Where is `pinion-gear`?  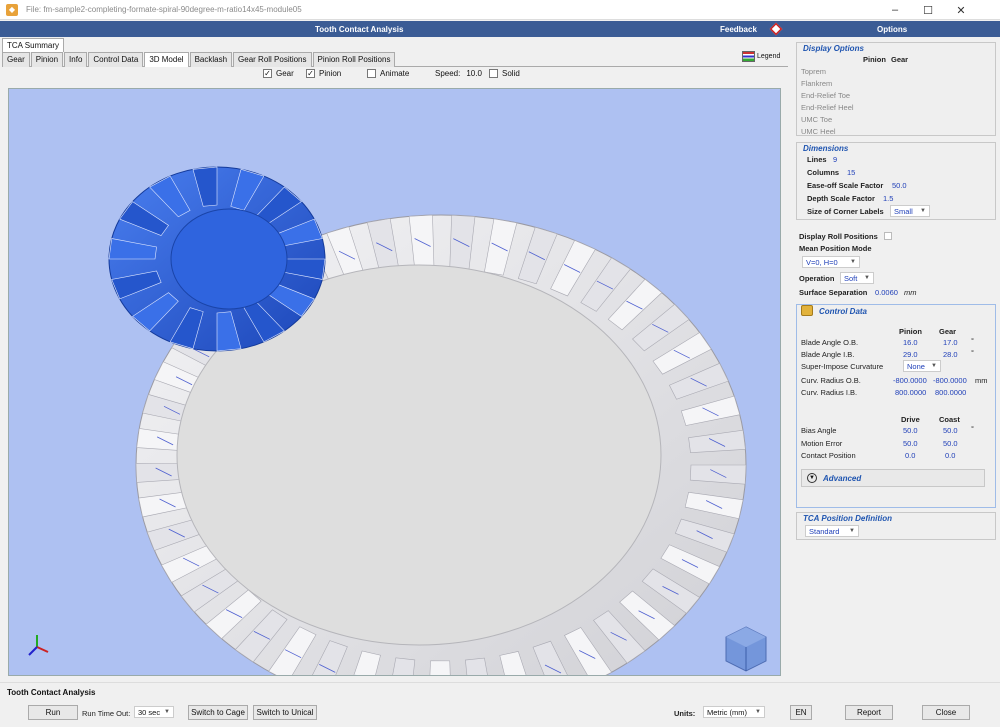
pinion-gear is located at coordinates (217, 259).